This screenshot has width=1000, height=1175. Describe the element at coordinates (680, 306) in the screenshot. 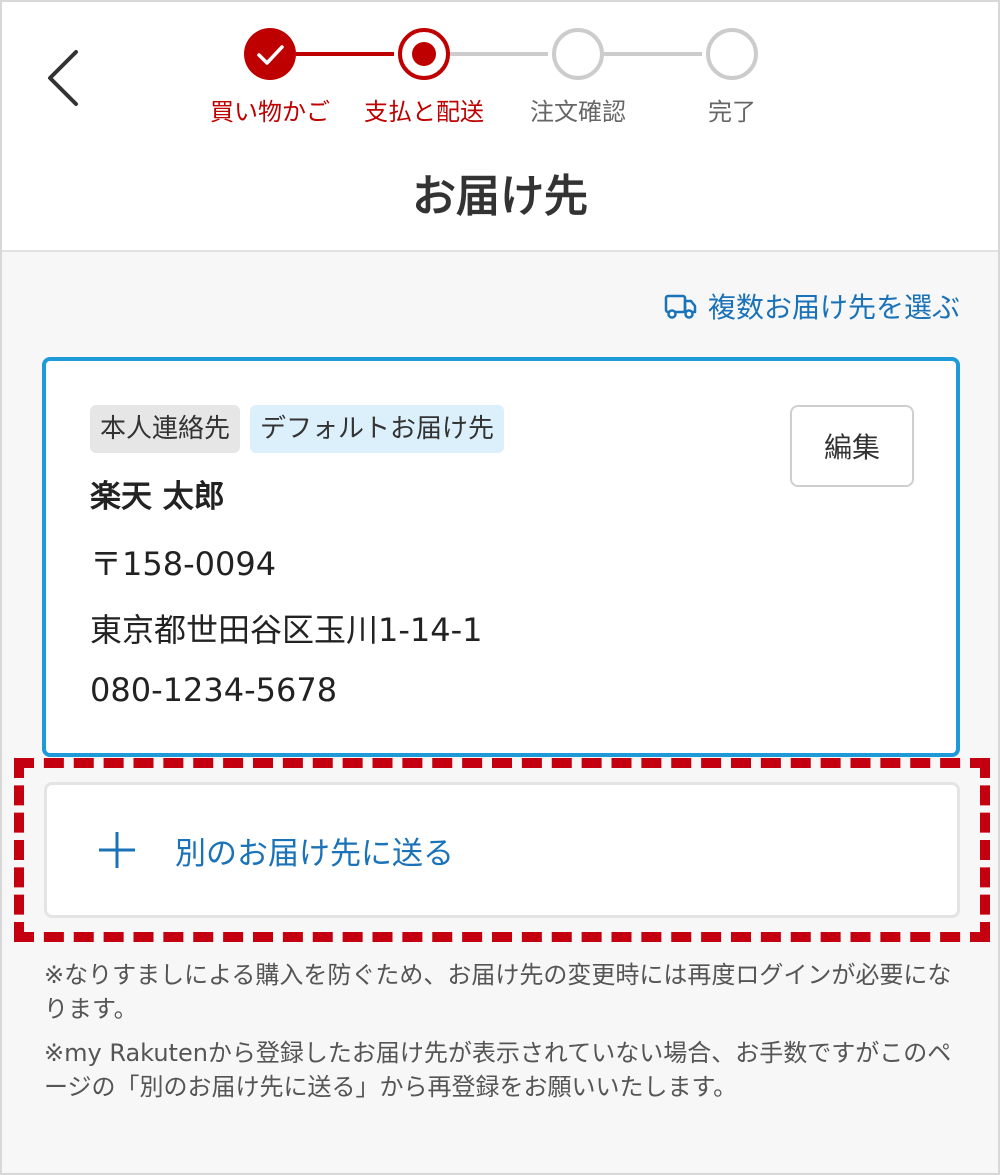

I see `truck-icon` at that location.